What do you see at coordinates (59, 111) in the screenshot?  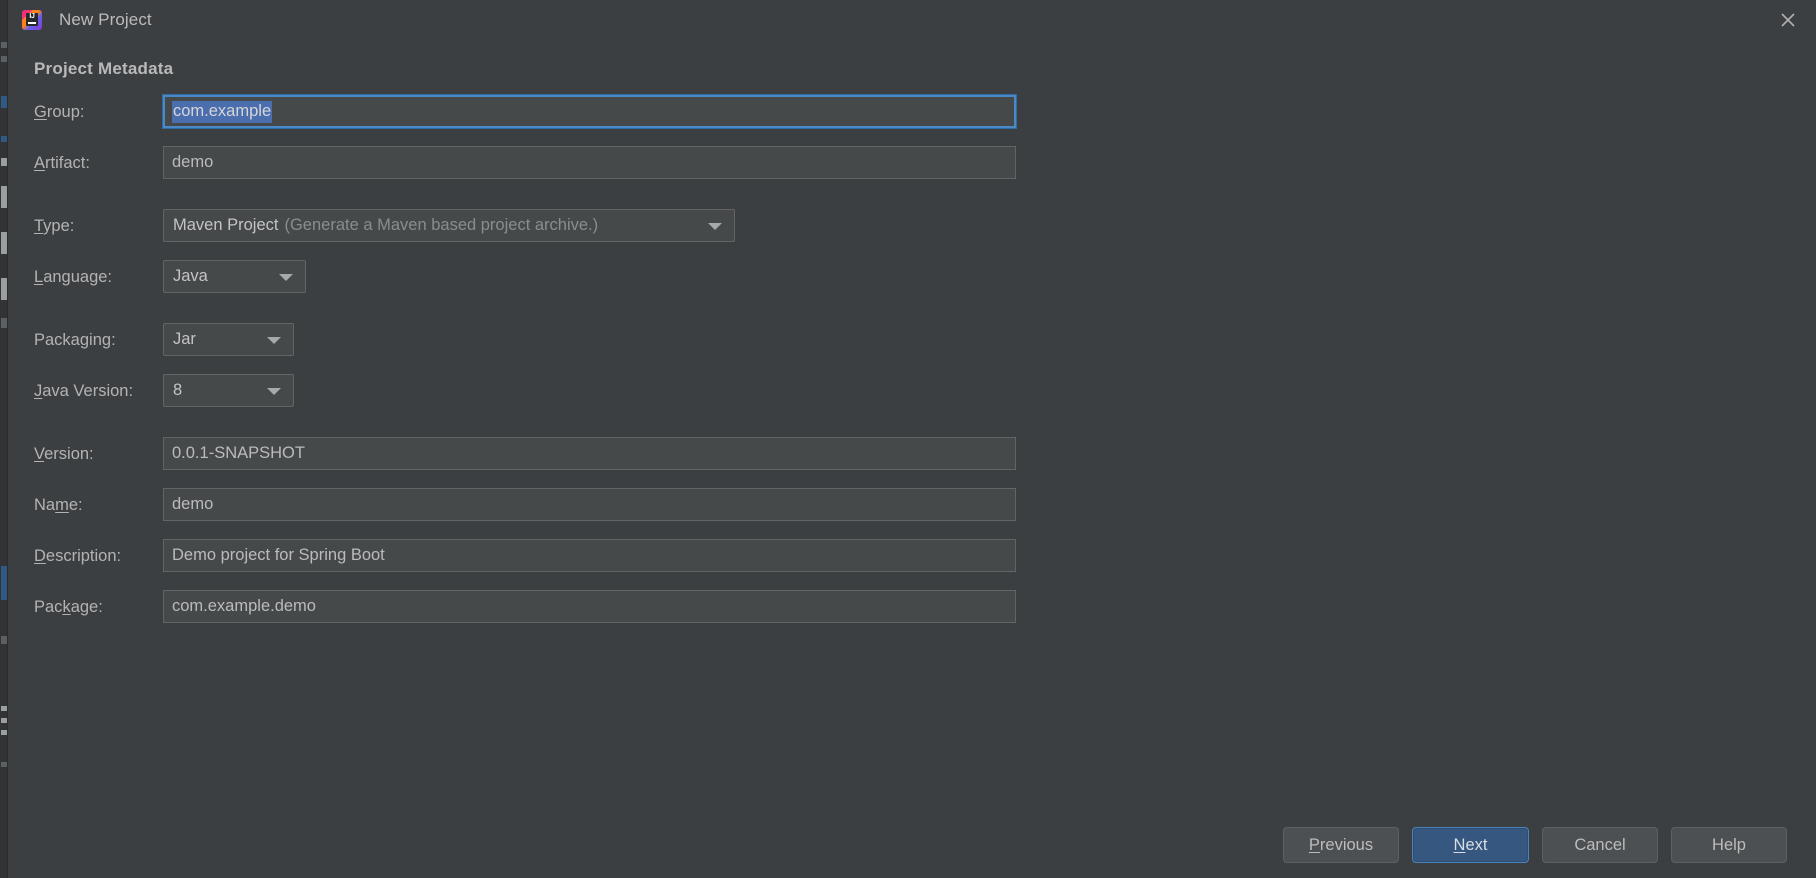 I see `label-group: Group:` at bounding box center [59, 111].